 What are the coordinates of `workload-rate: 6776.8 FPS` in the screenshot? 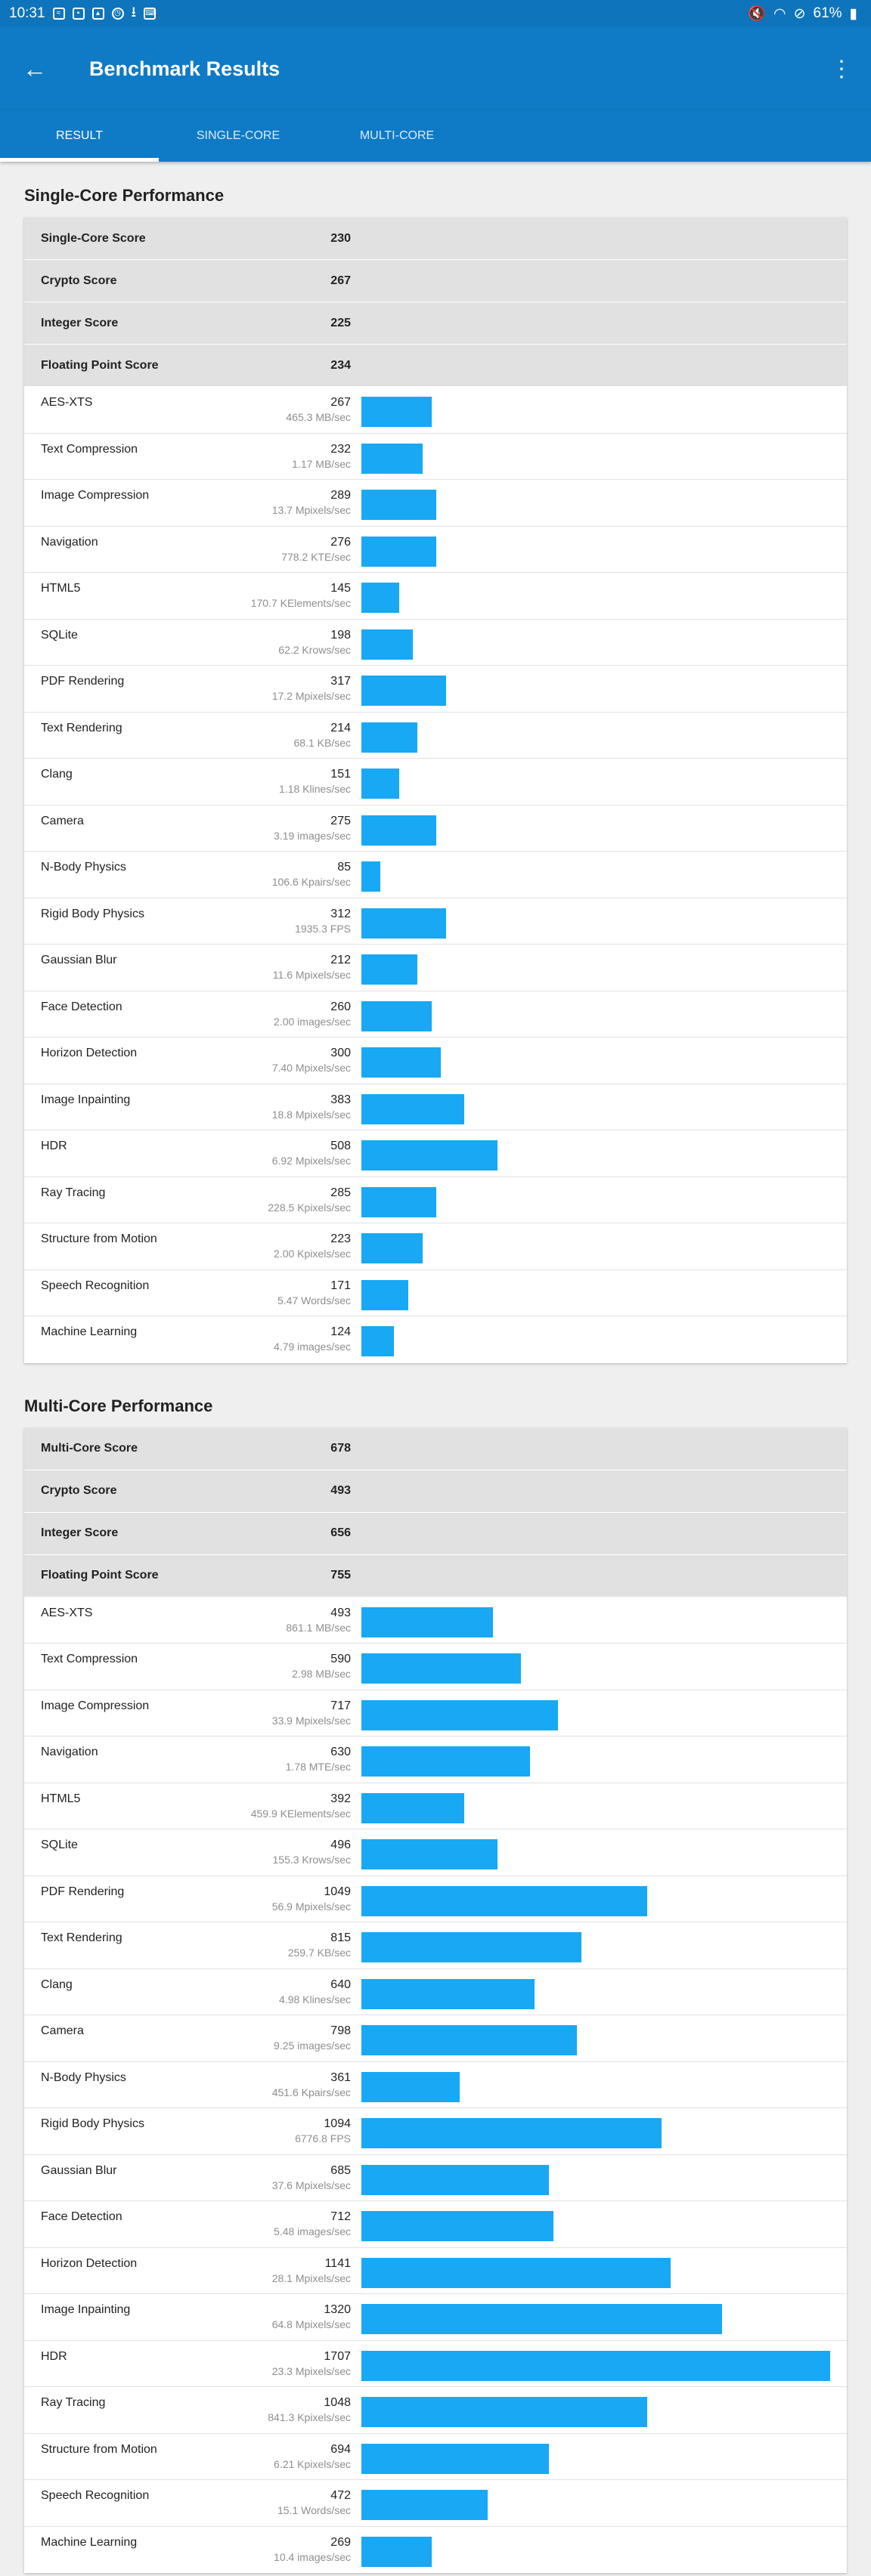 It's located at (323, 2138).